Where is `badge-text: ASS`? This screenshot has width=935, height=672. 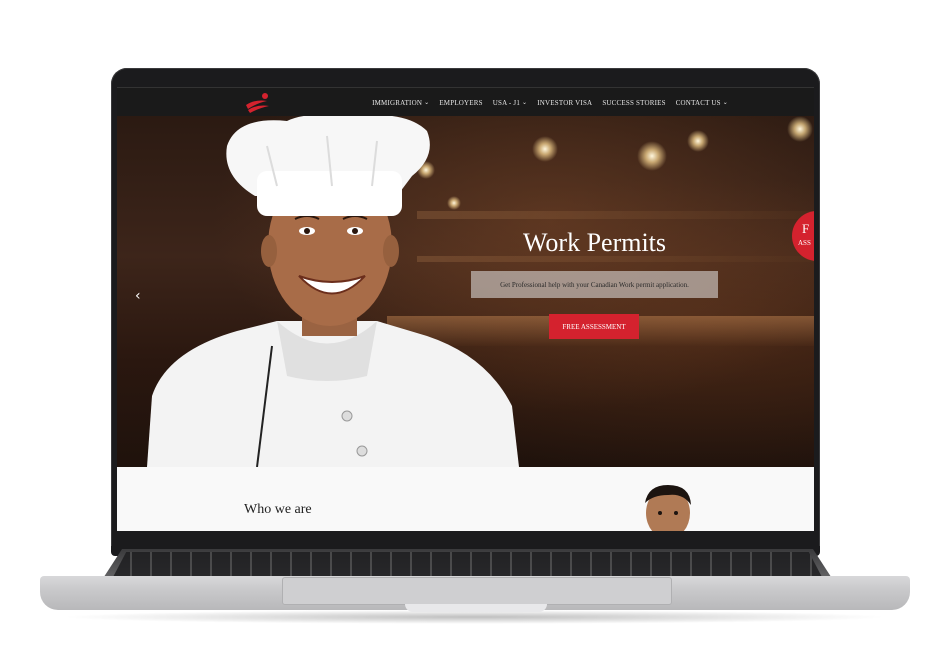
badge-text: ASS is located at coordinates (804, 243).